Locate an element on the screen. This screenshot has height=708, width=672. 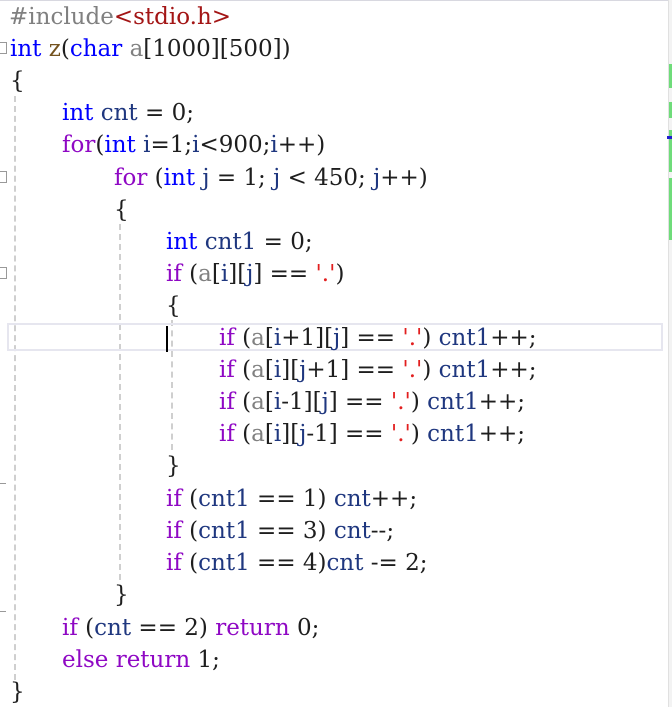
code-line-6: for (int j = 1; j < 450; j++) is located at coordinates (271, 178).